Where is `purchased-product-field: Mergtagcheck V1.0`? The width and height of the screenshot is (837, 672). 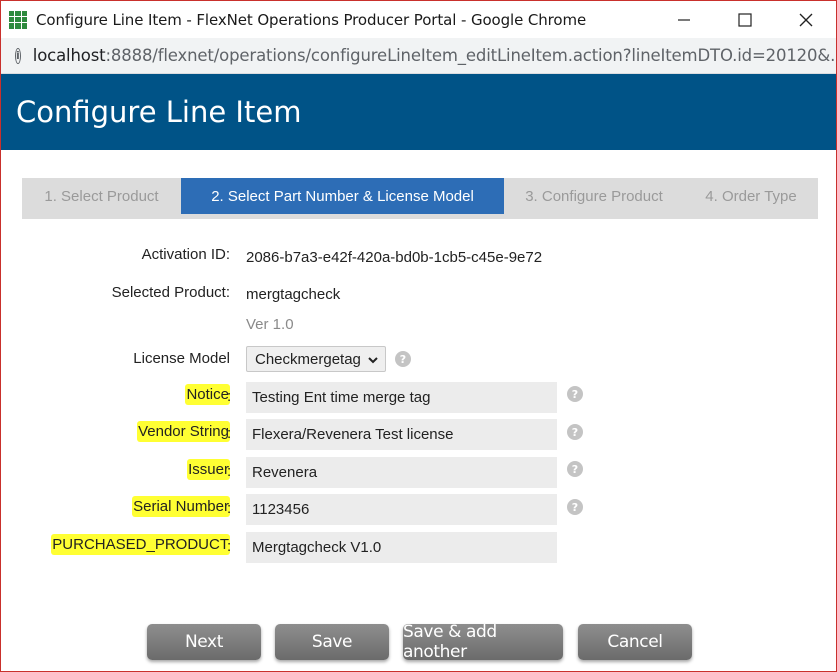 purchased-product-field: Mergtagcheck V1.0 is located at coordinates (401, 547).